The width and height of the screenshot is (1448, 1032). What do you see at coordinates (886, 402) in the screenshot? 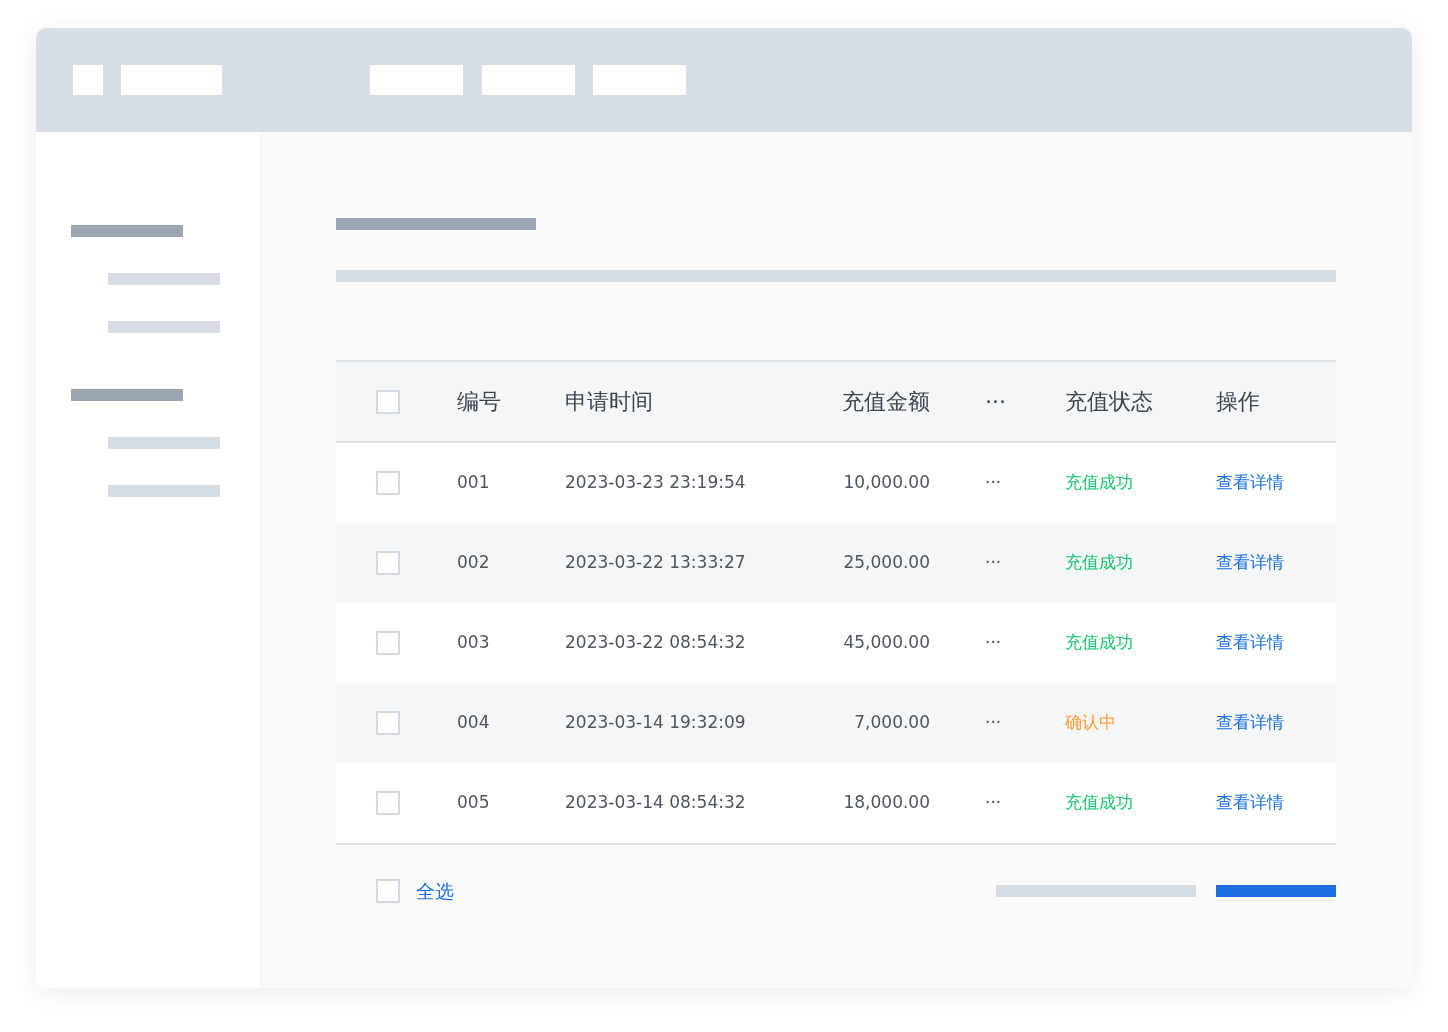
I see `column-header: 充值金额` at bounding box center [886, 402].